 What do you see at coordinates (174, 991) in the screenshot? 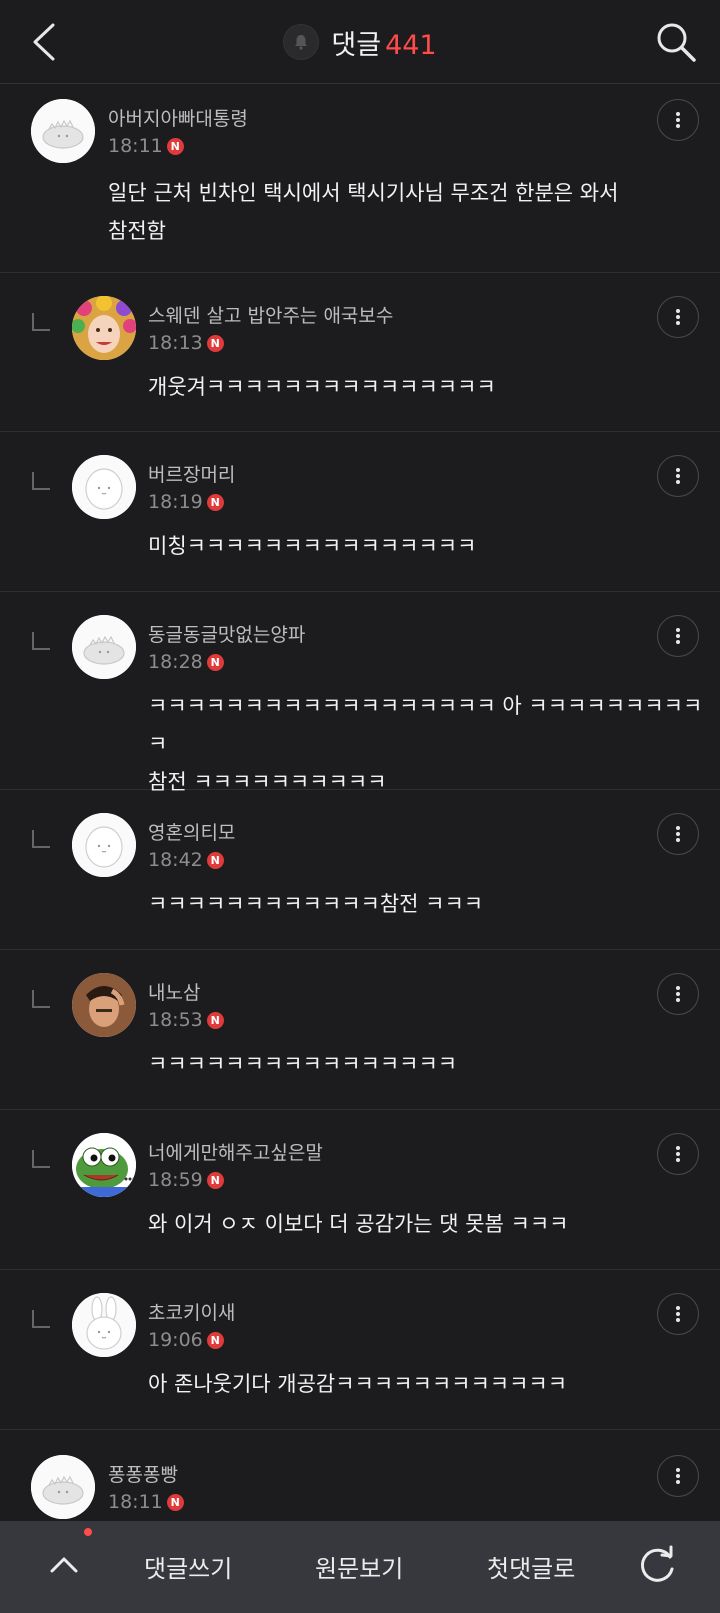
I see `comment-nickname: 내노삼` at bounding box center [174, 991].